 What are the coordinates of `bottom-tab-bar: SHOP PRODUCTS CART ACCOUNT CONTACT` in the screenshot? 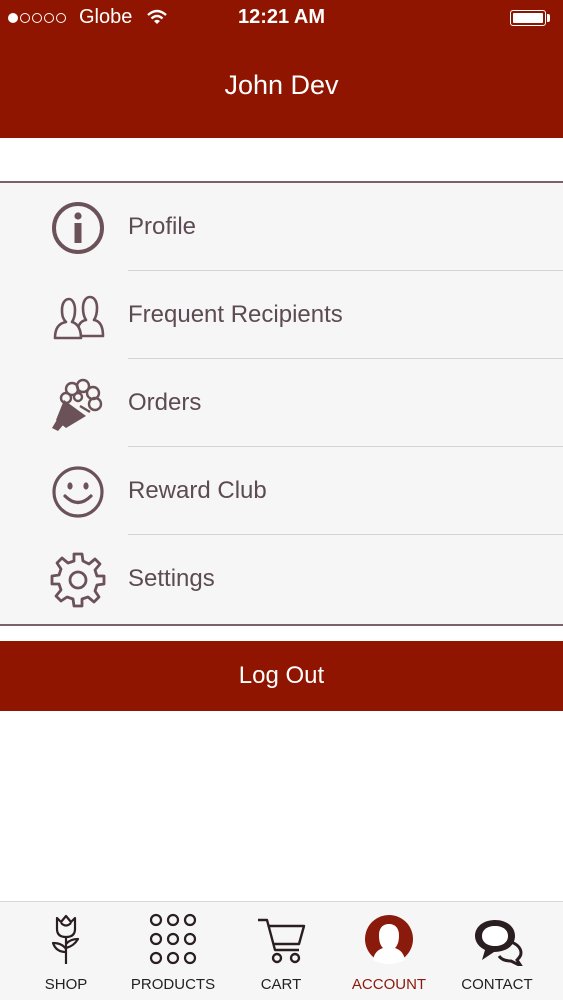 It's located at (281, 950).